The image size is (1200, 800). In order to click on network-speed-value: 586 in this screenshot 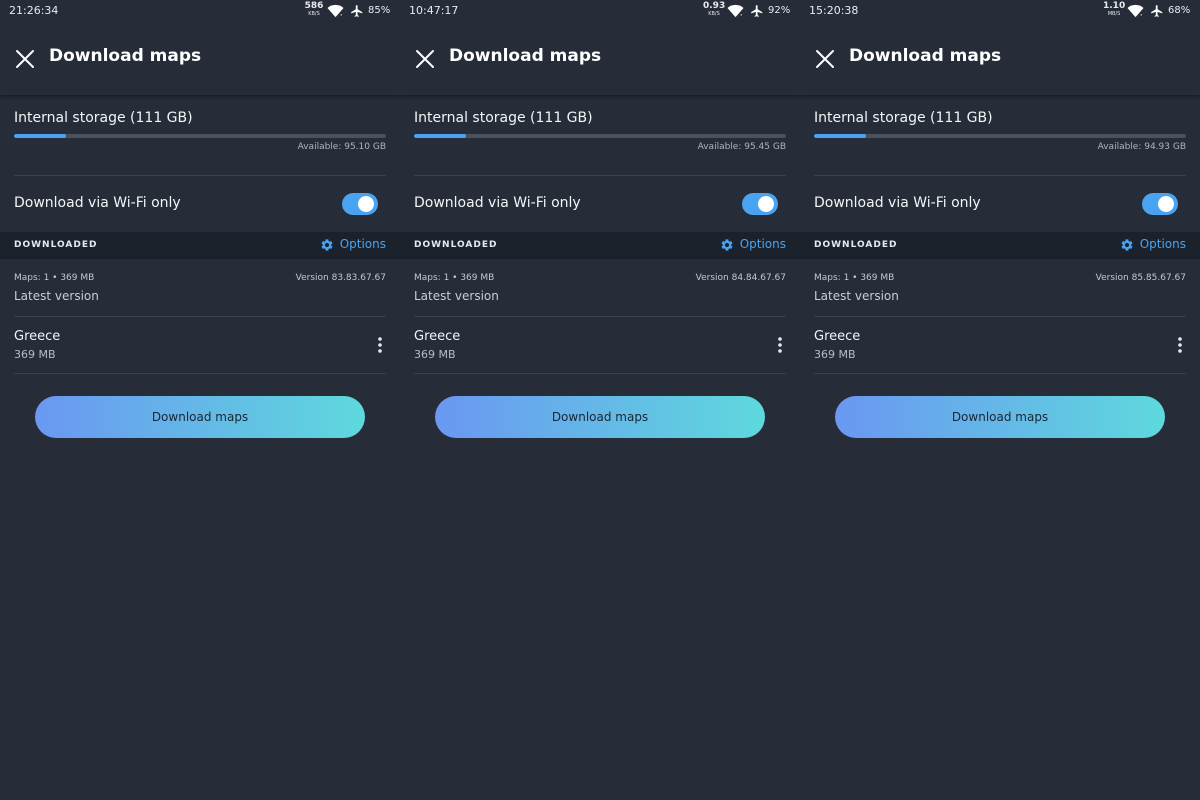, I will do `click(314, 6)`.